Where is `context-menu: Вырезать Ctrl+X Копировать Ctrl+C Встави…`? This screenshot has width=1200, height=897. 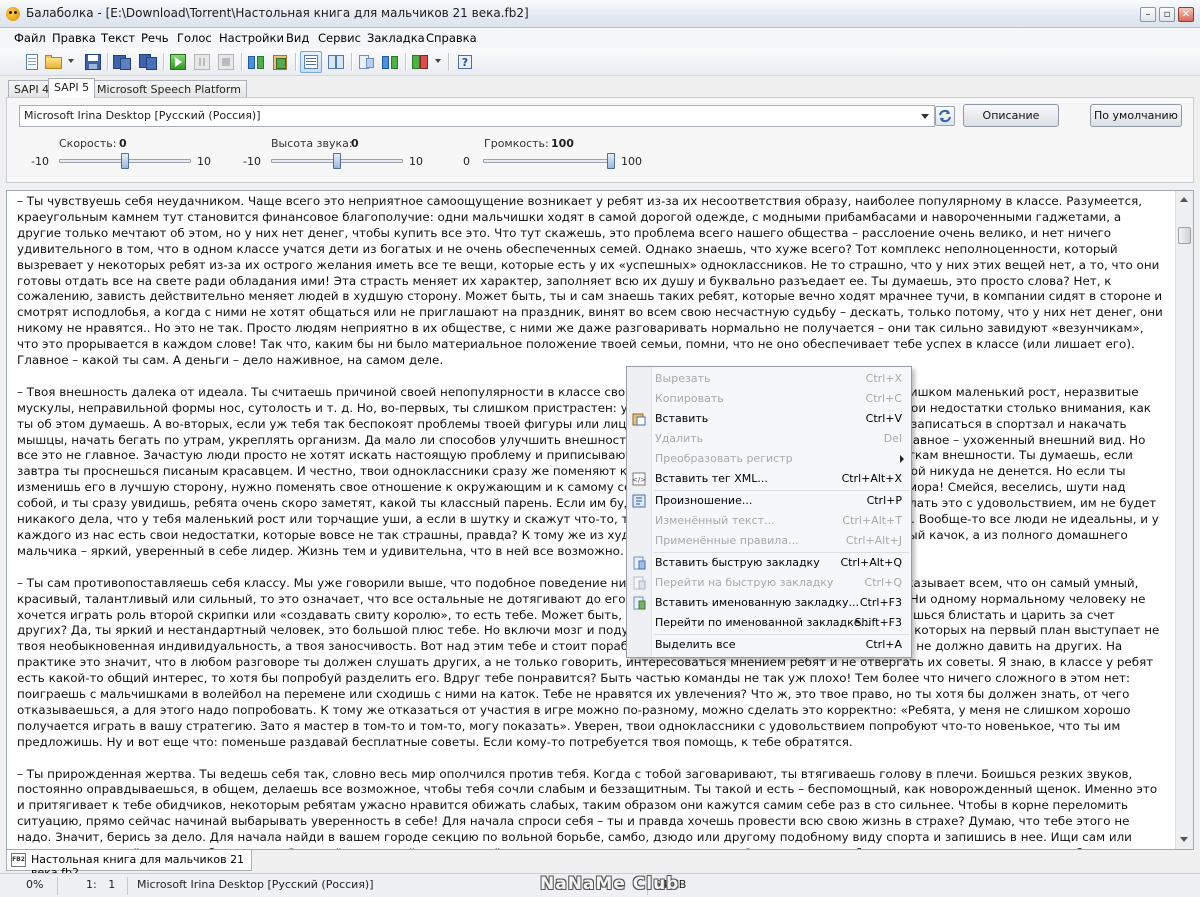
context-menu: Вырезать Ctrl+X Копировать Ctrl+C Встави… is located at coordinates (769, 512).